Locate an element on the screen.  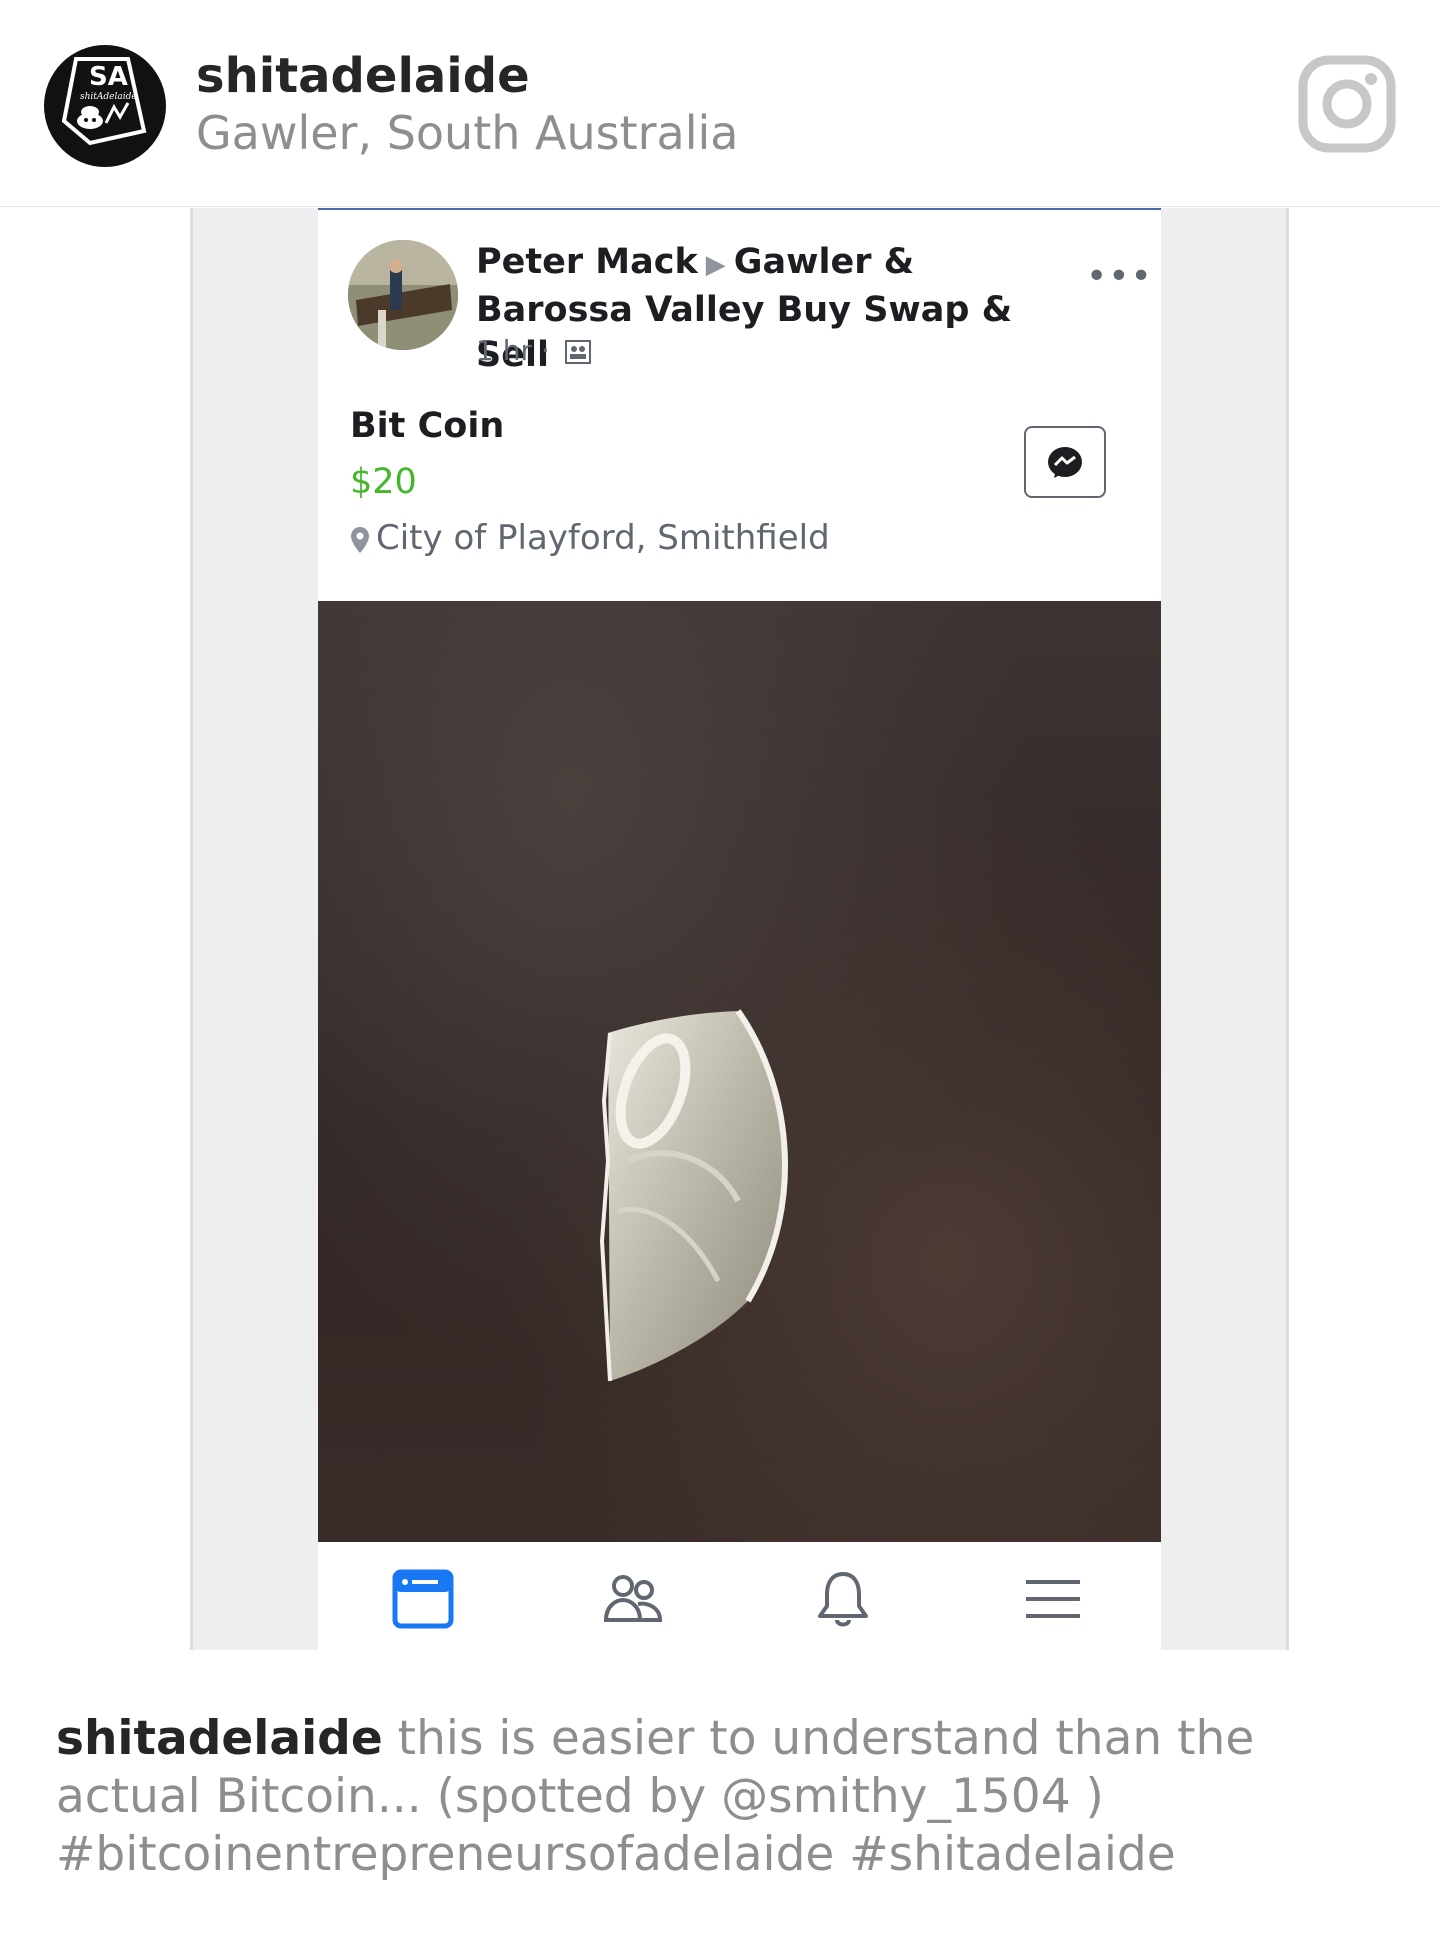
author-name: Peter Mack is located at coordinates (587, 262).